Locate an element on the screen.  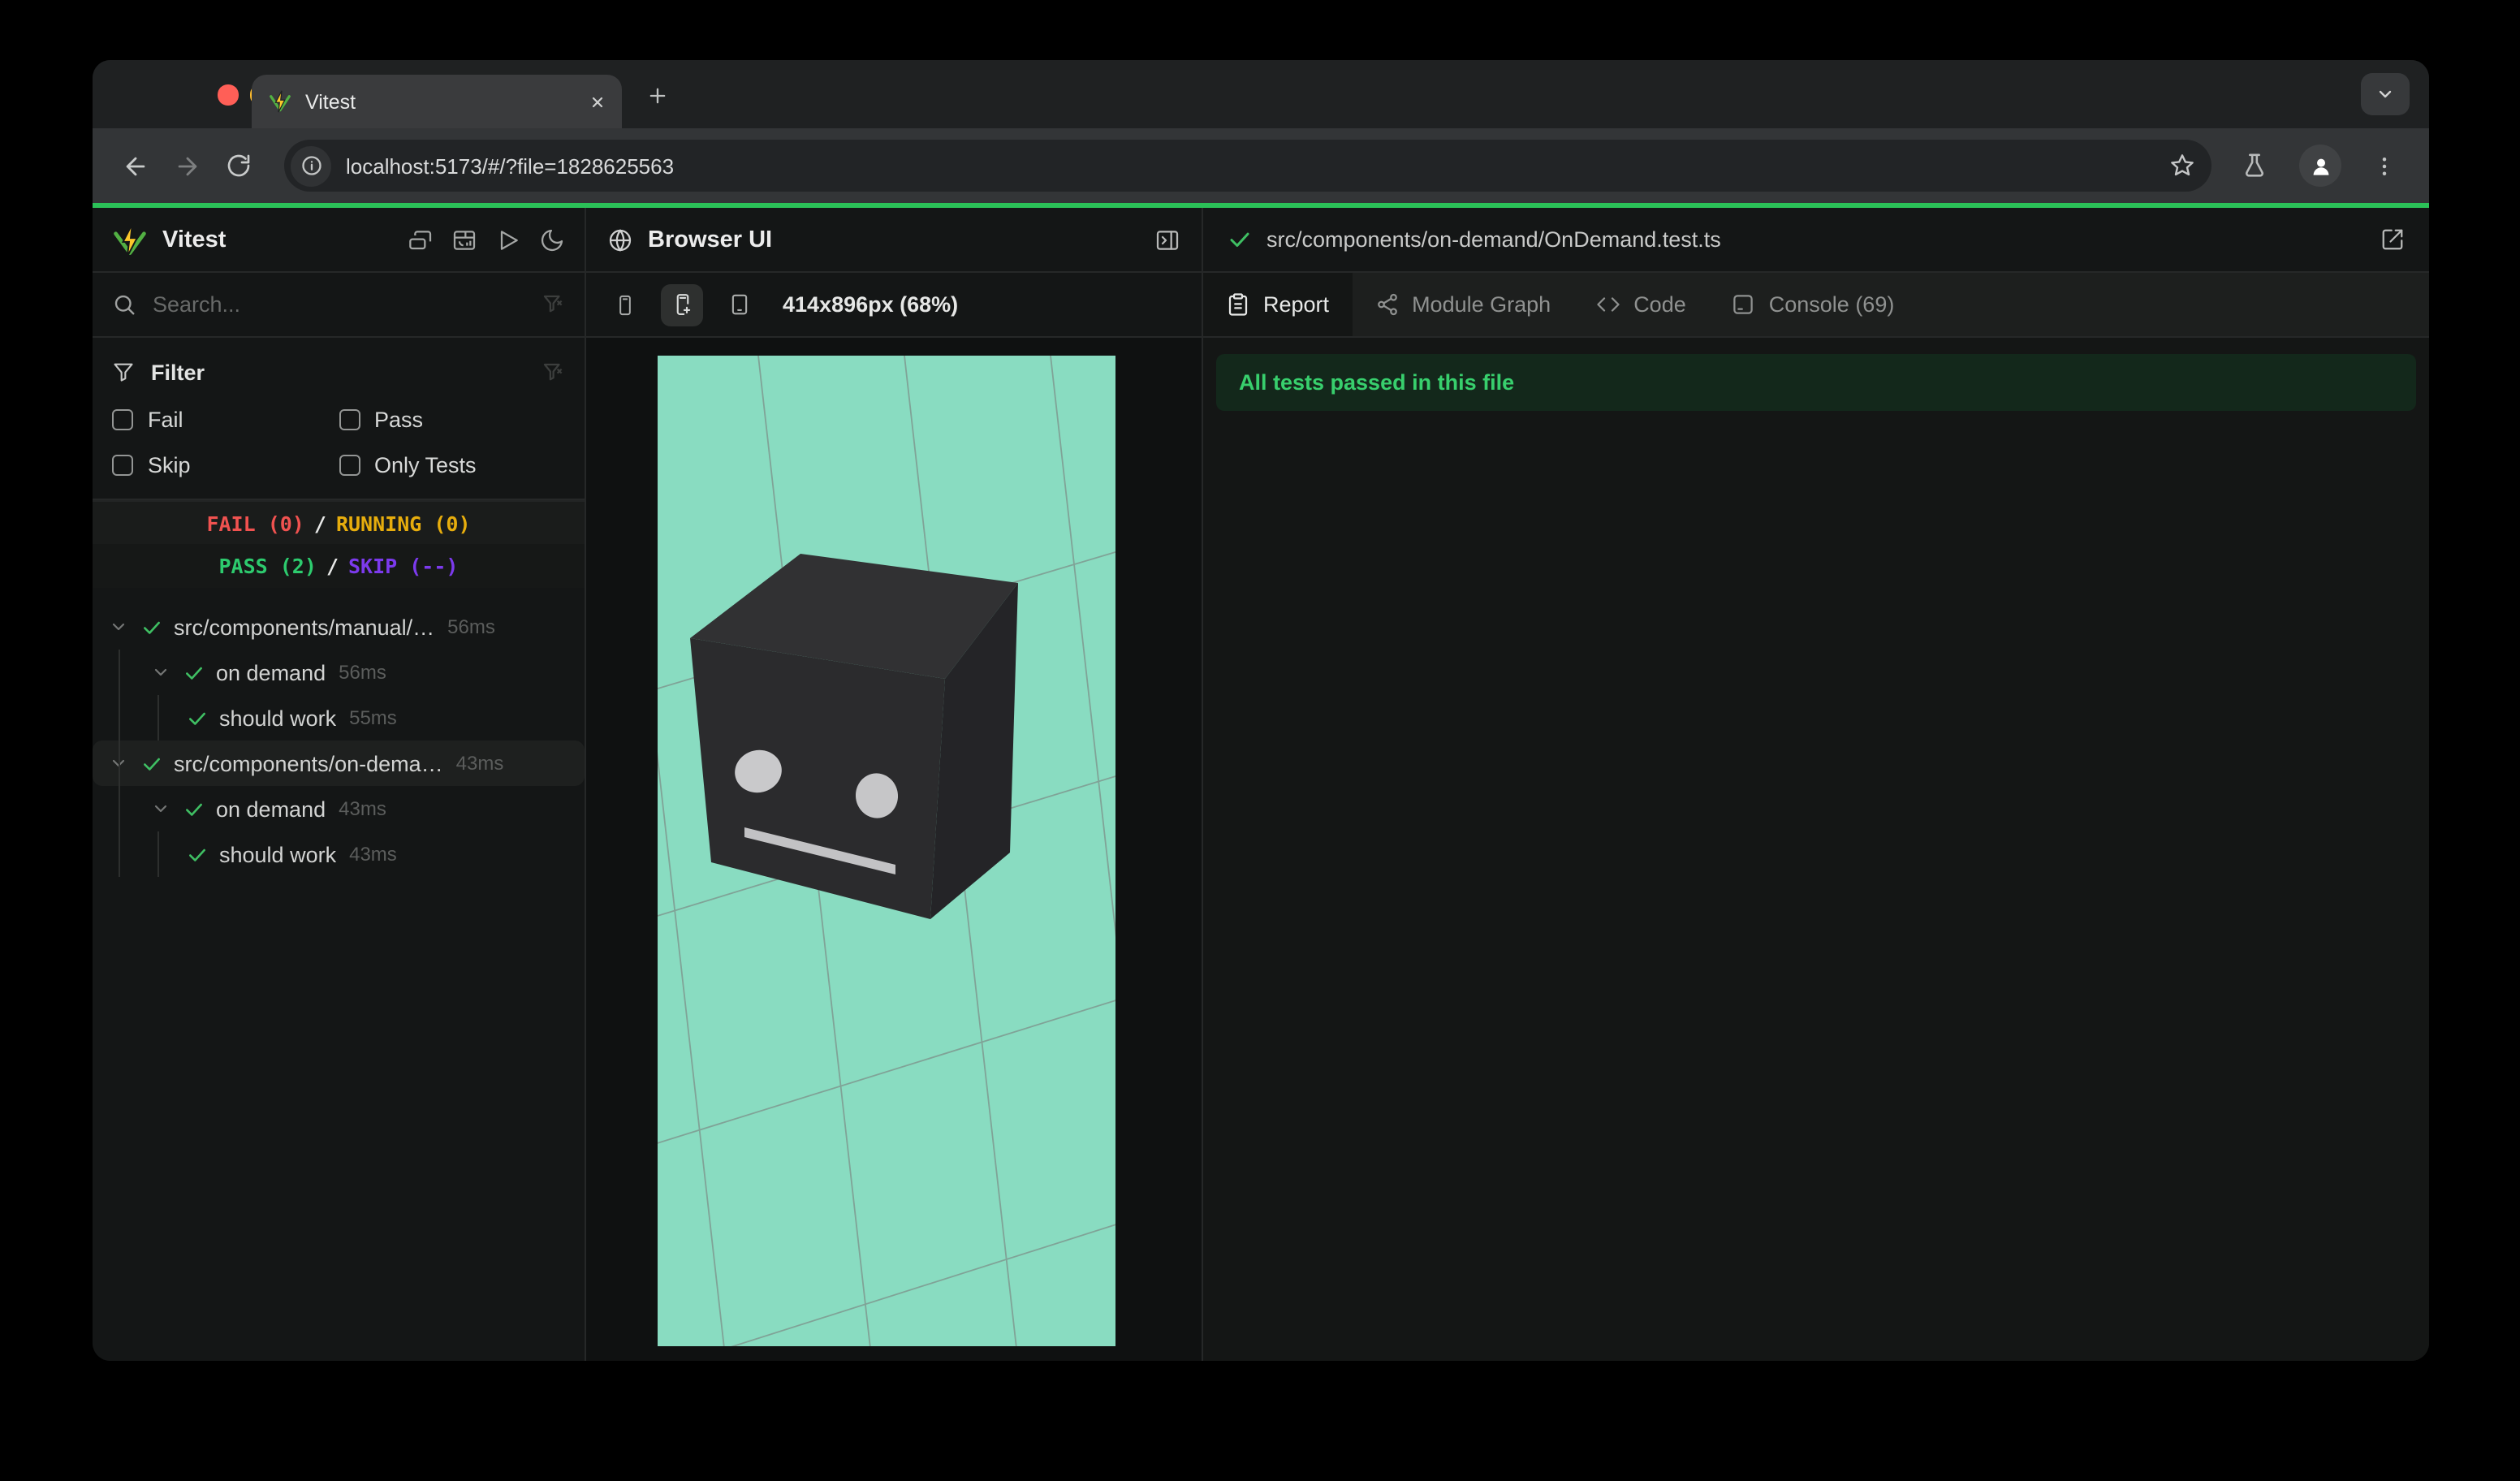
browser-tab: Vitest is located at coordinates (437, 101).